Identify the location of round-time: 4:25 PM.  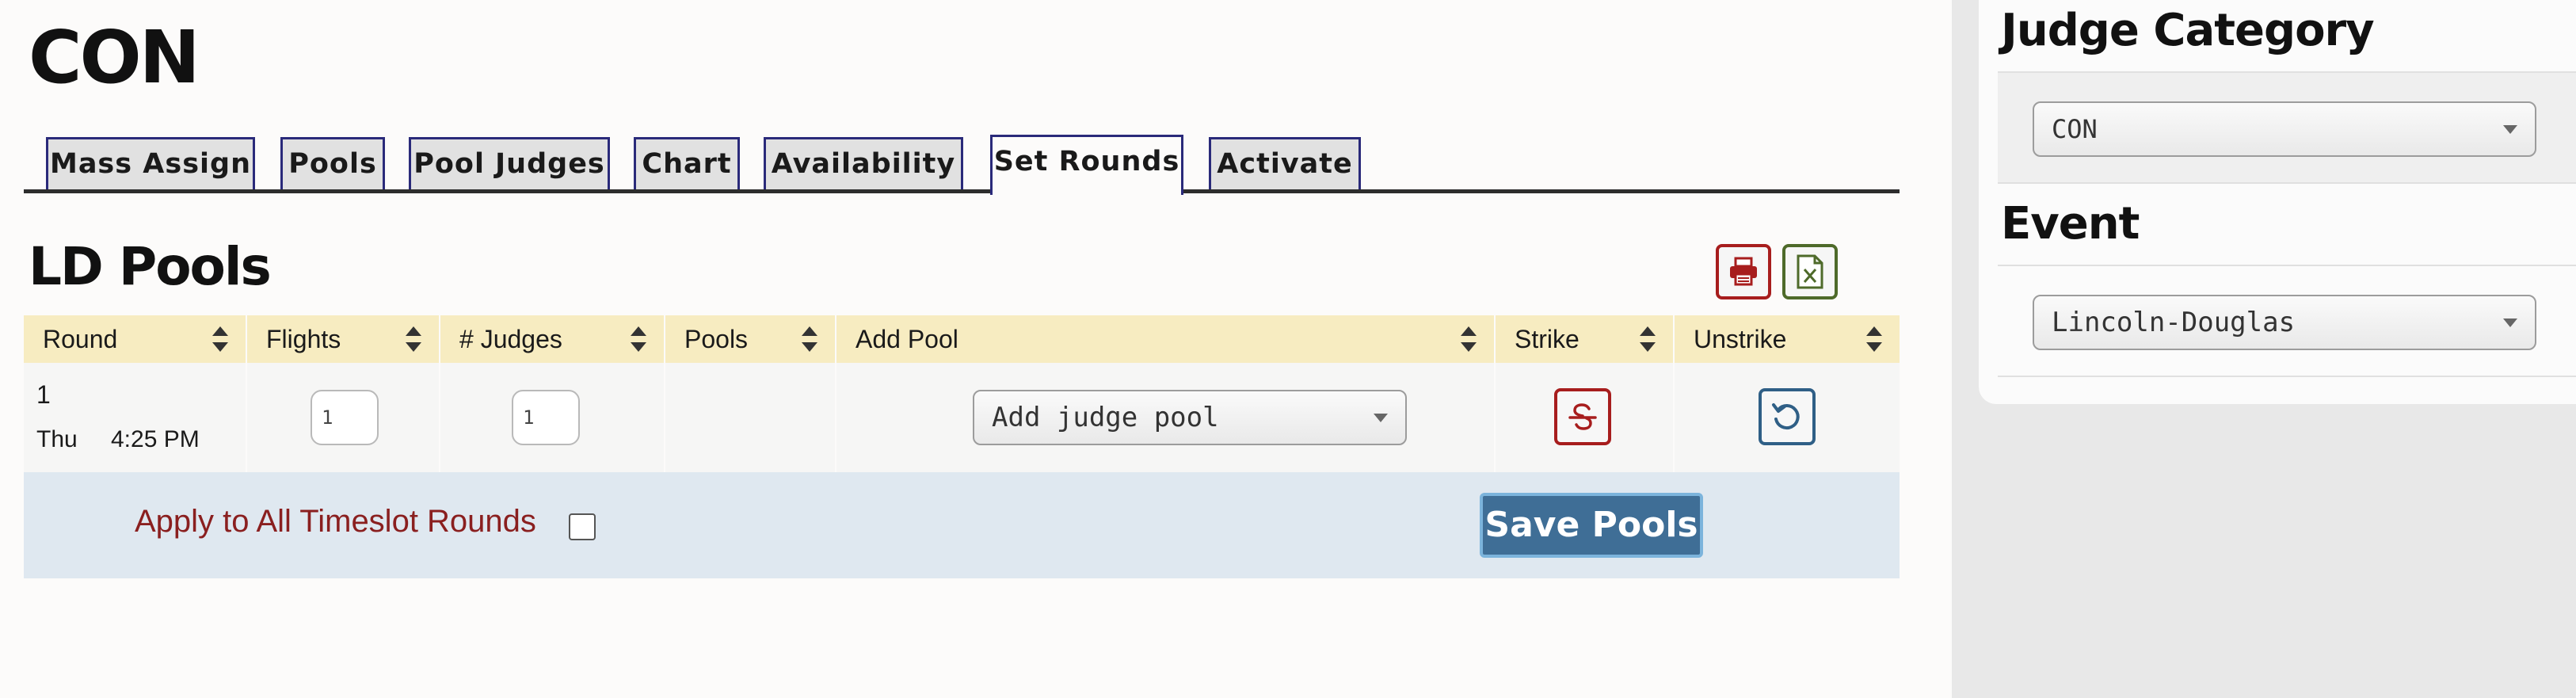
(155, 439).